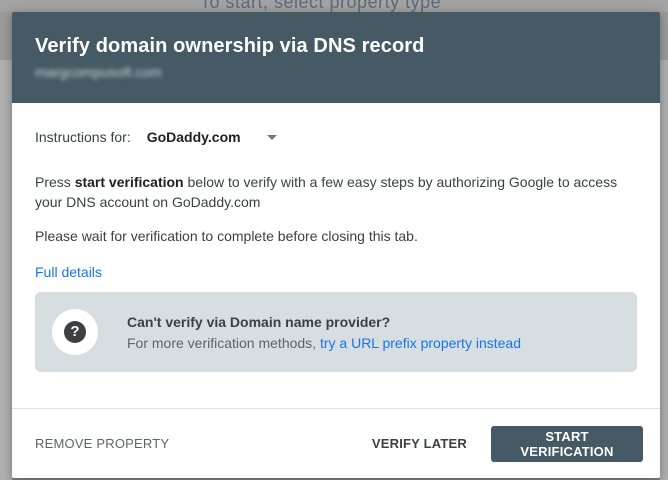 The width and height of the screenshot is (668, 480). I want to click on instructions-label: Instructions for:, so click(83, 137).